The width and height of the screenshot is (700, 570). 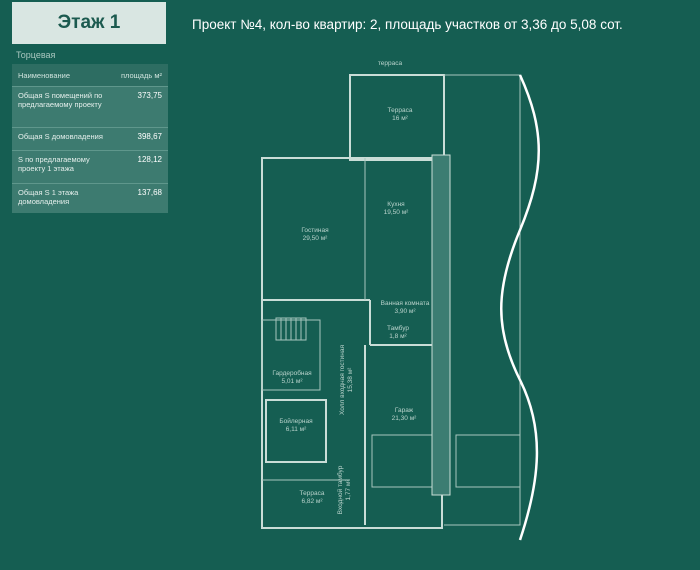 I want to click on room-wardrobe-area: 5,01 м², so click(x=292, y=381).